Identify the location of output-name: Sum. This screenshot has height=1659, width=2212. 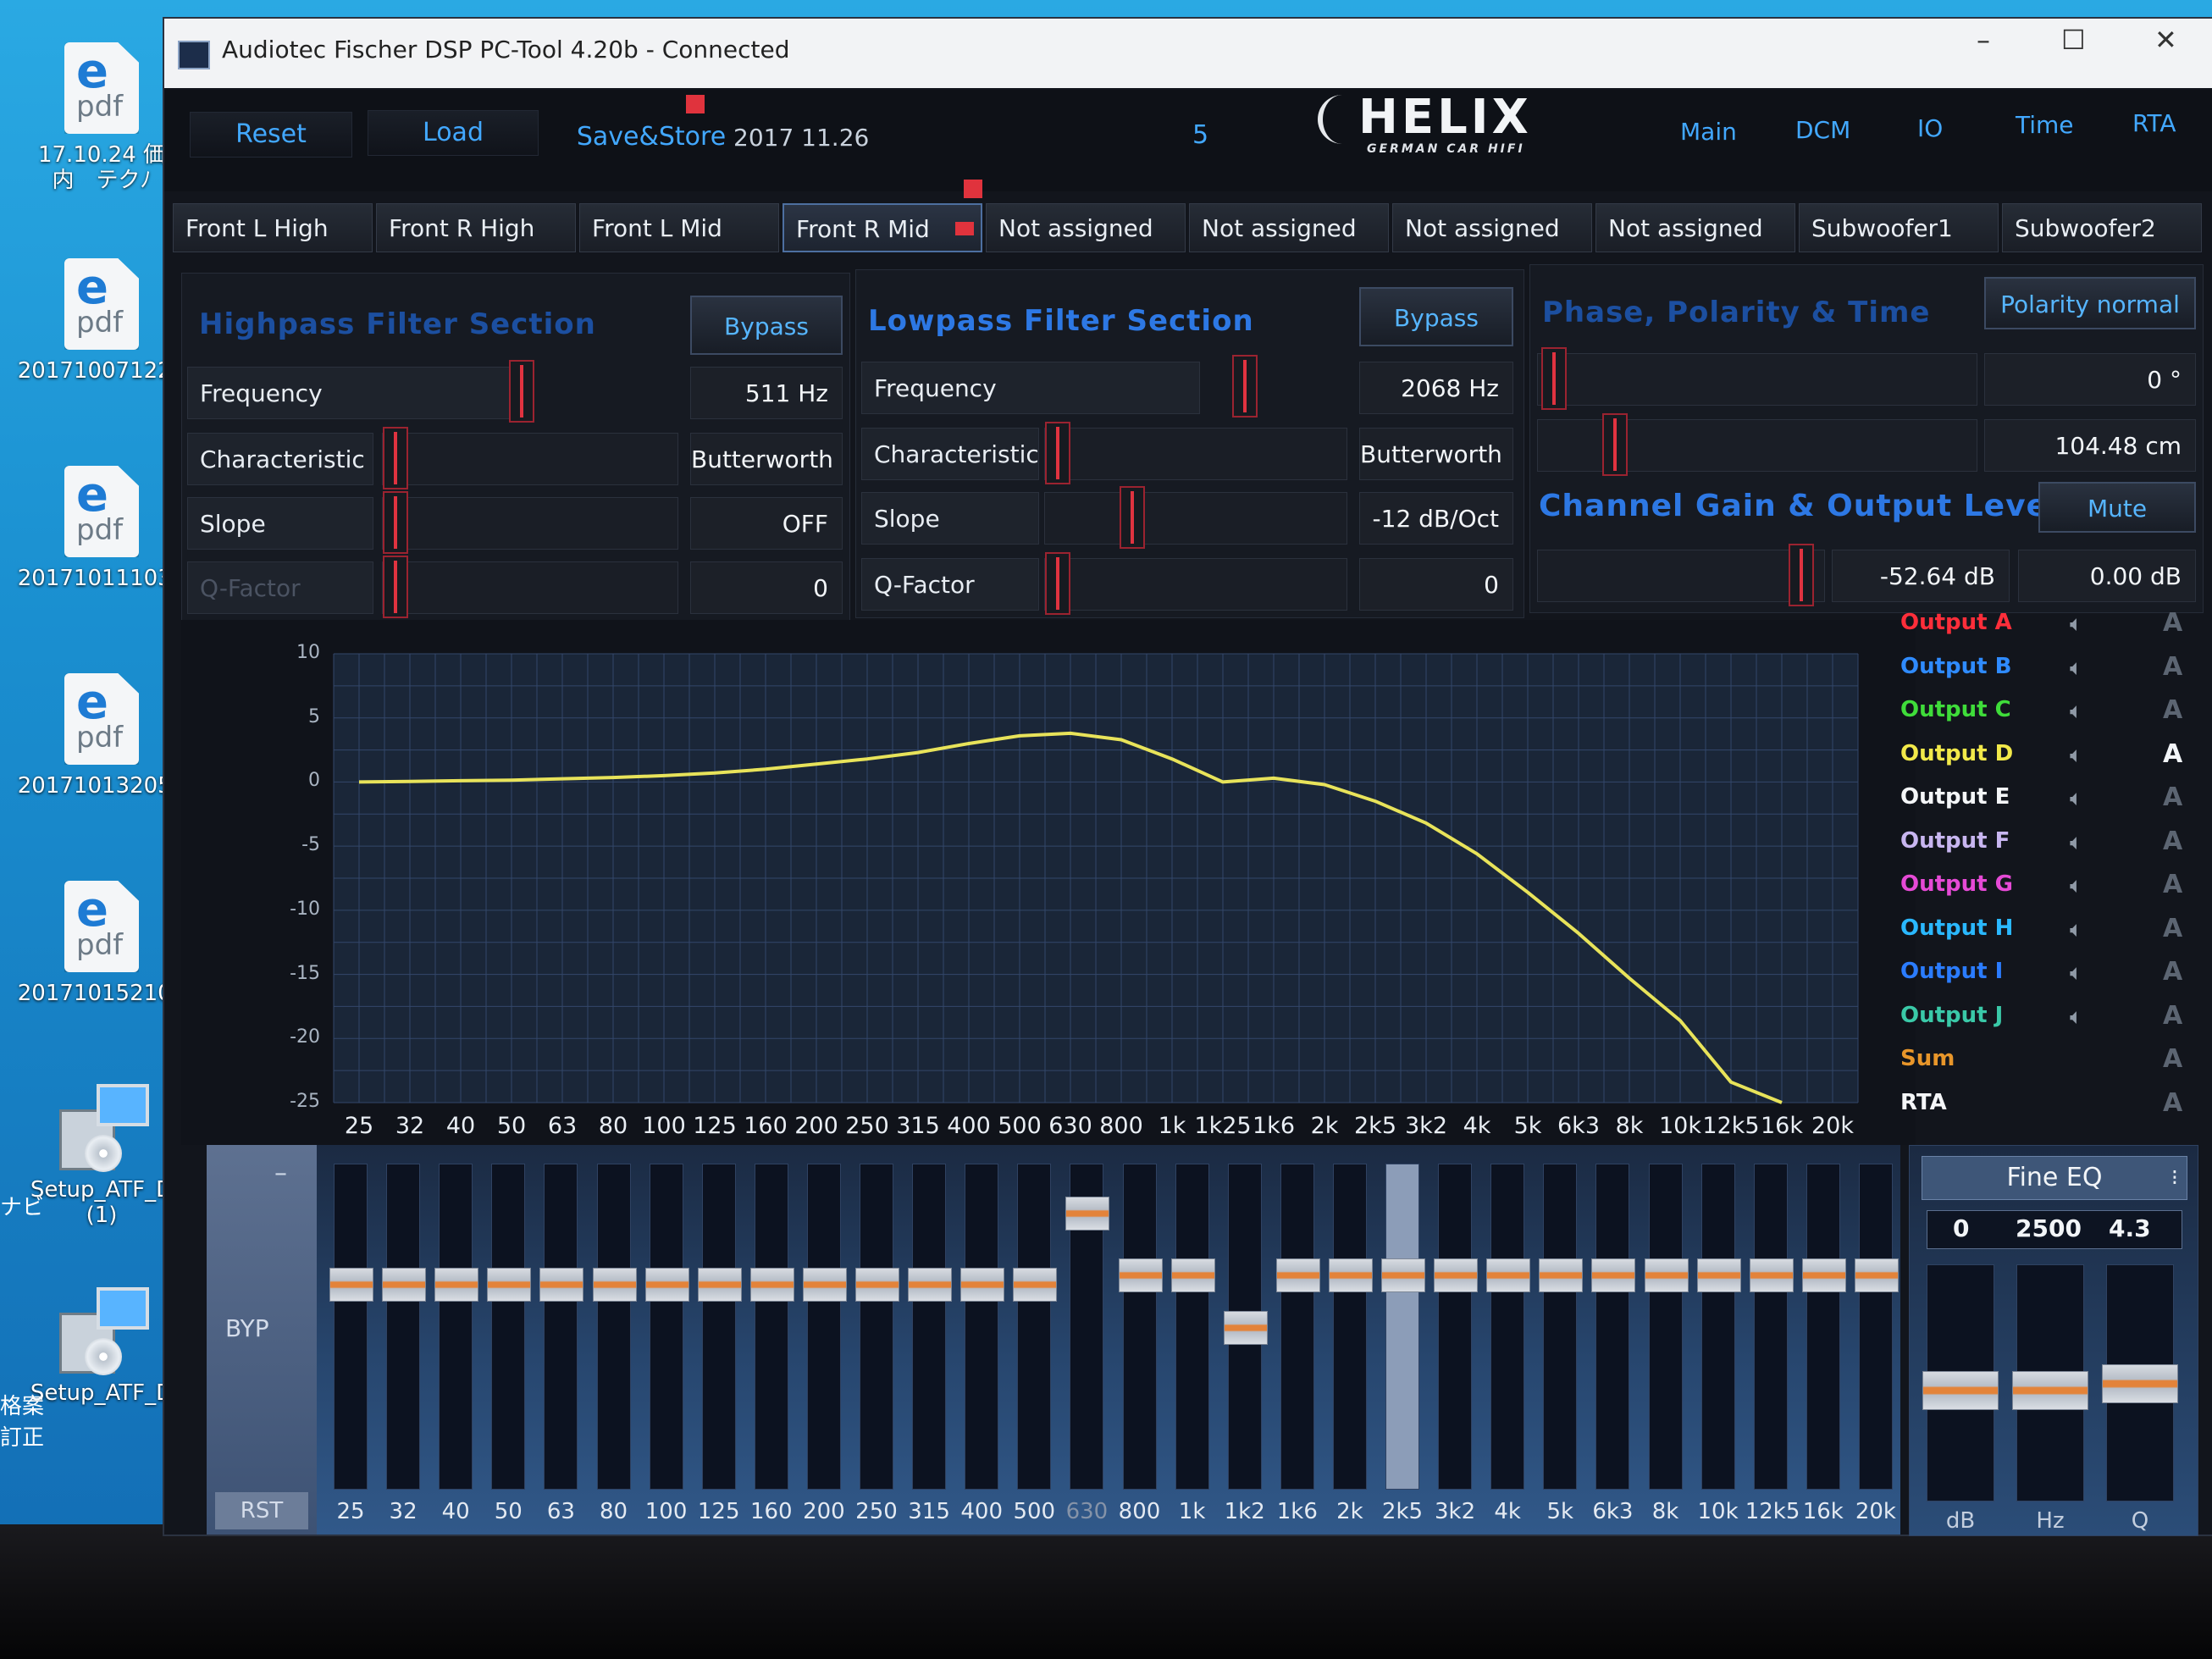
(1927, 1058).